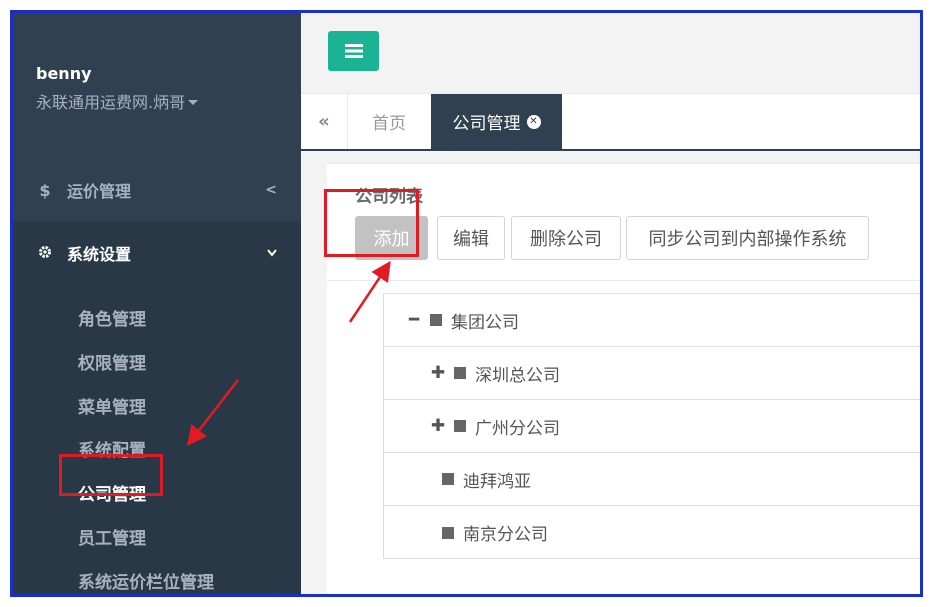  What do you see at coordinates (652, 532) in the screenshot?
I see `tree-node: 南京分公司` at bounding box center [652, 532].